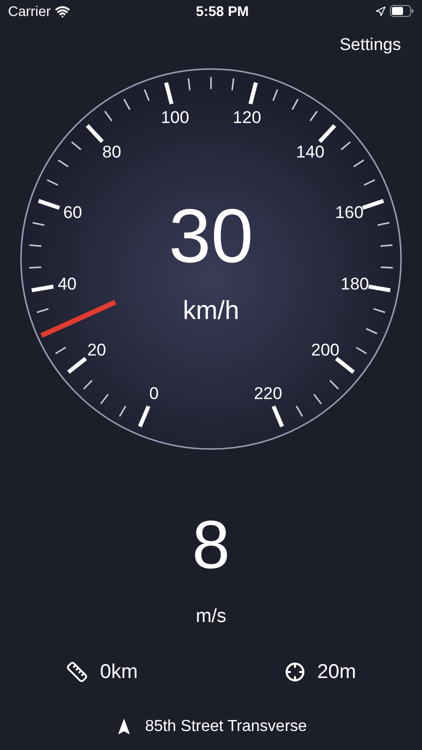 The height and width of the screenshot is (750, 422). What do you see at coordinates (380, 11) in the screenshot?
I see `location-arrow-icon` at bounding box center [380, 11].